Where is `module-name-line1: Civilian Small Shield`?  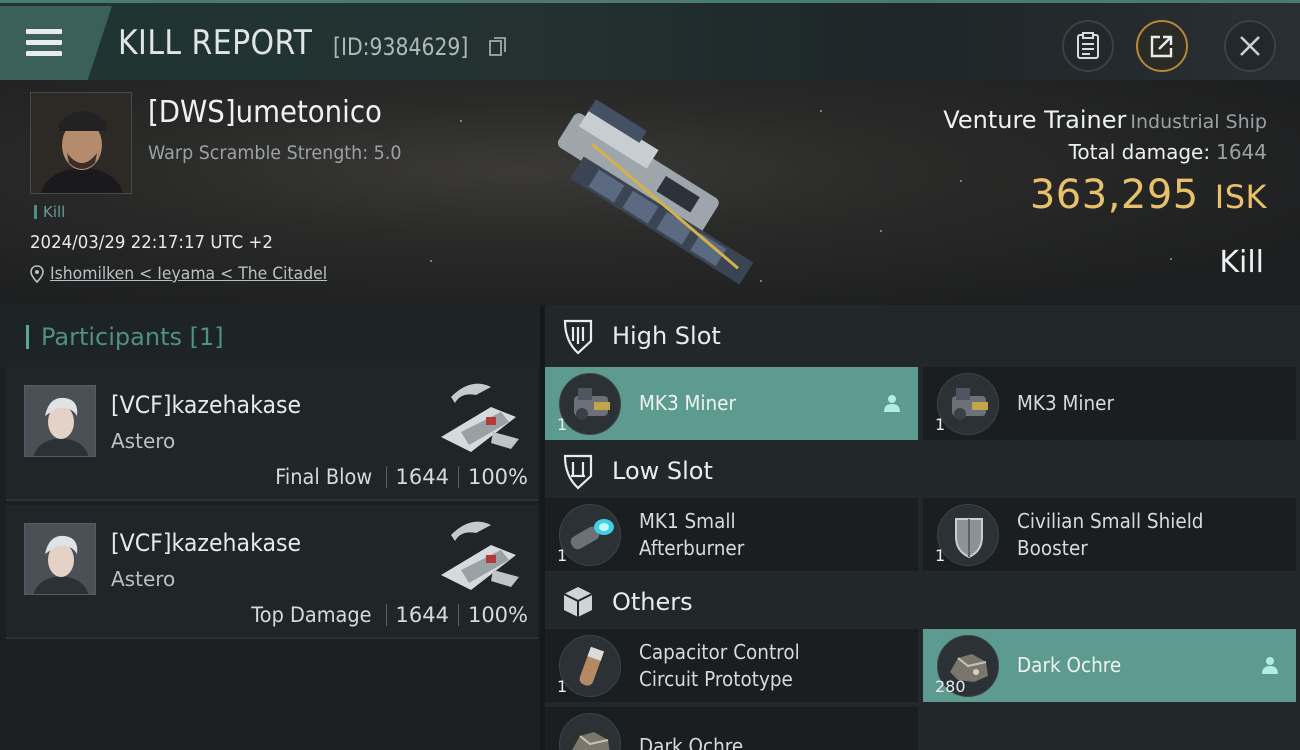
module-name-line1: Civilian Small Shield is located at coordinates (1110, 521).